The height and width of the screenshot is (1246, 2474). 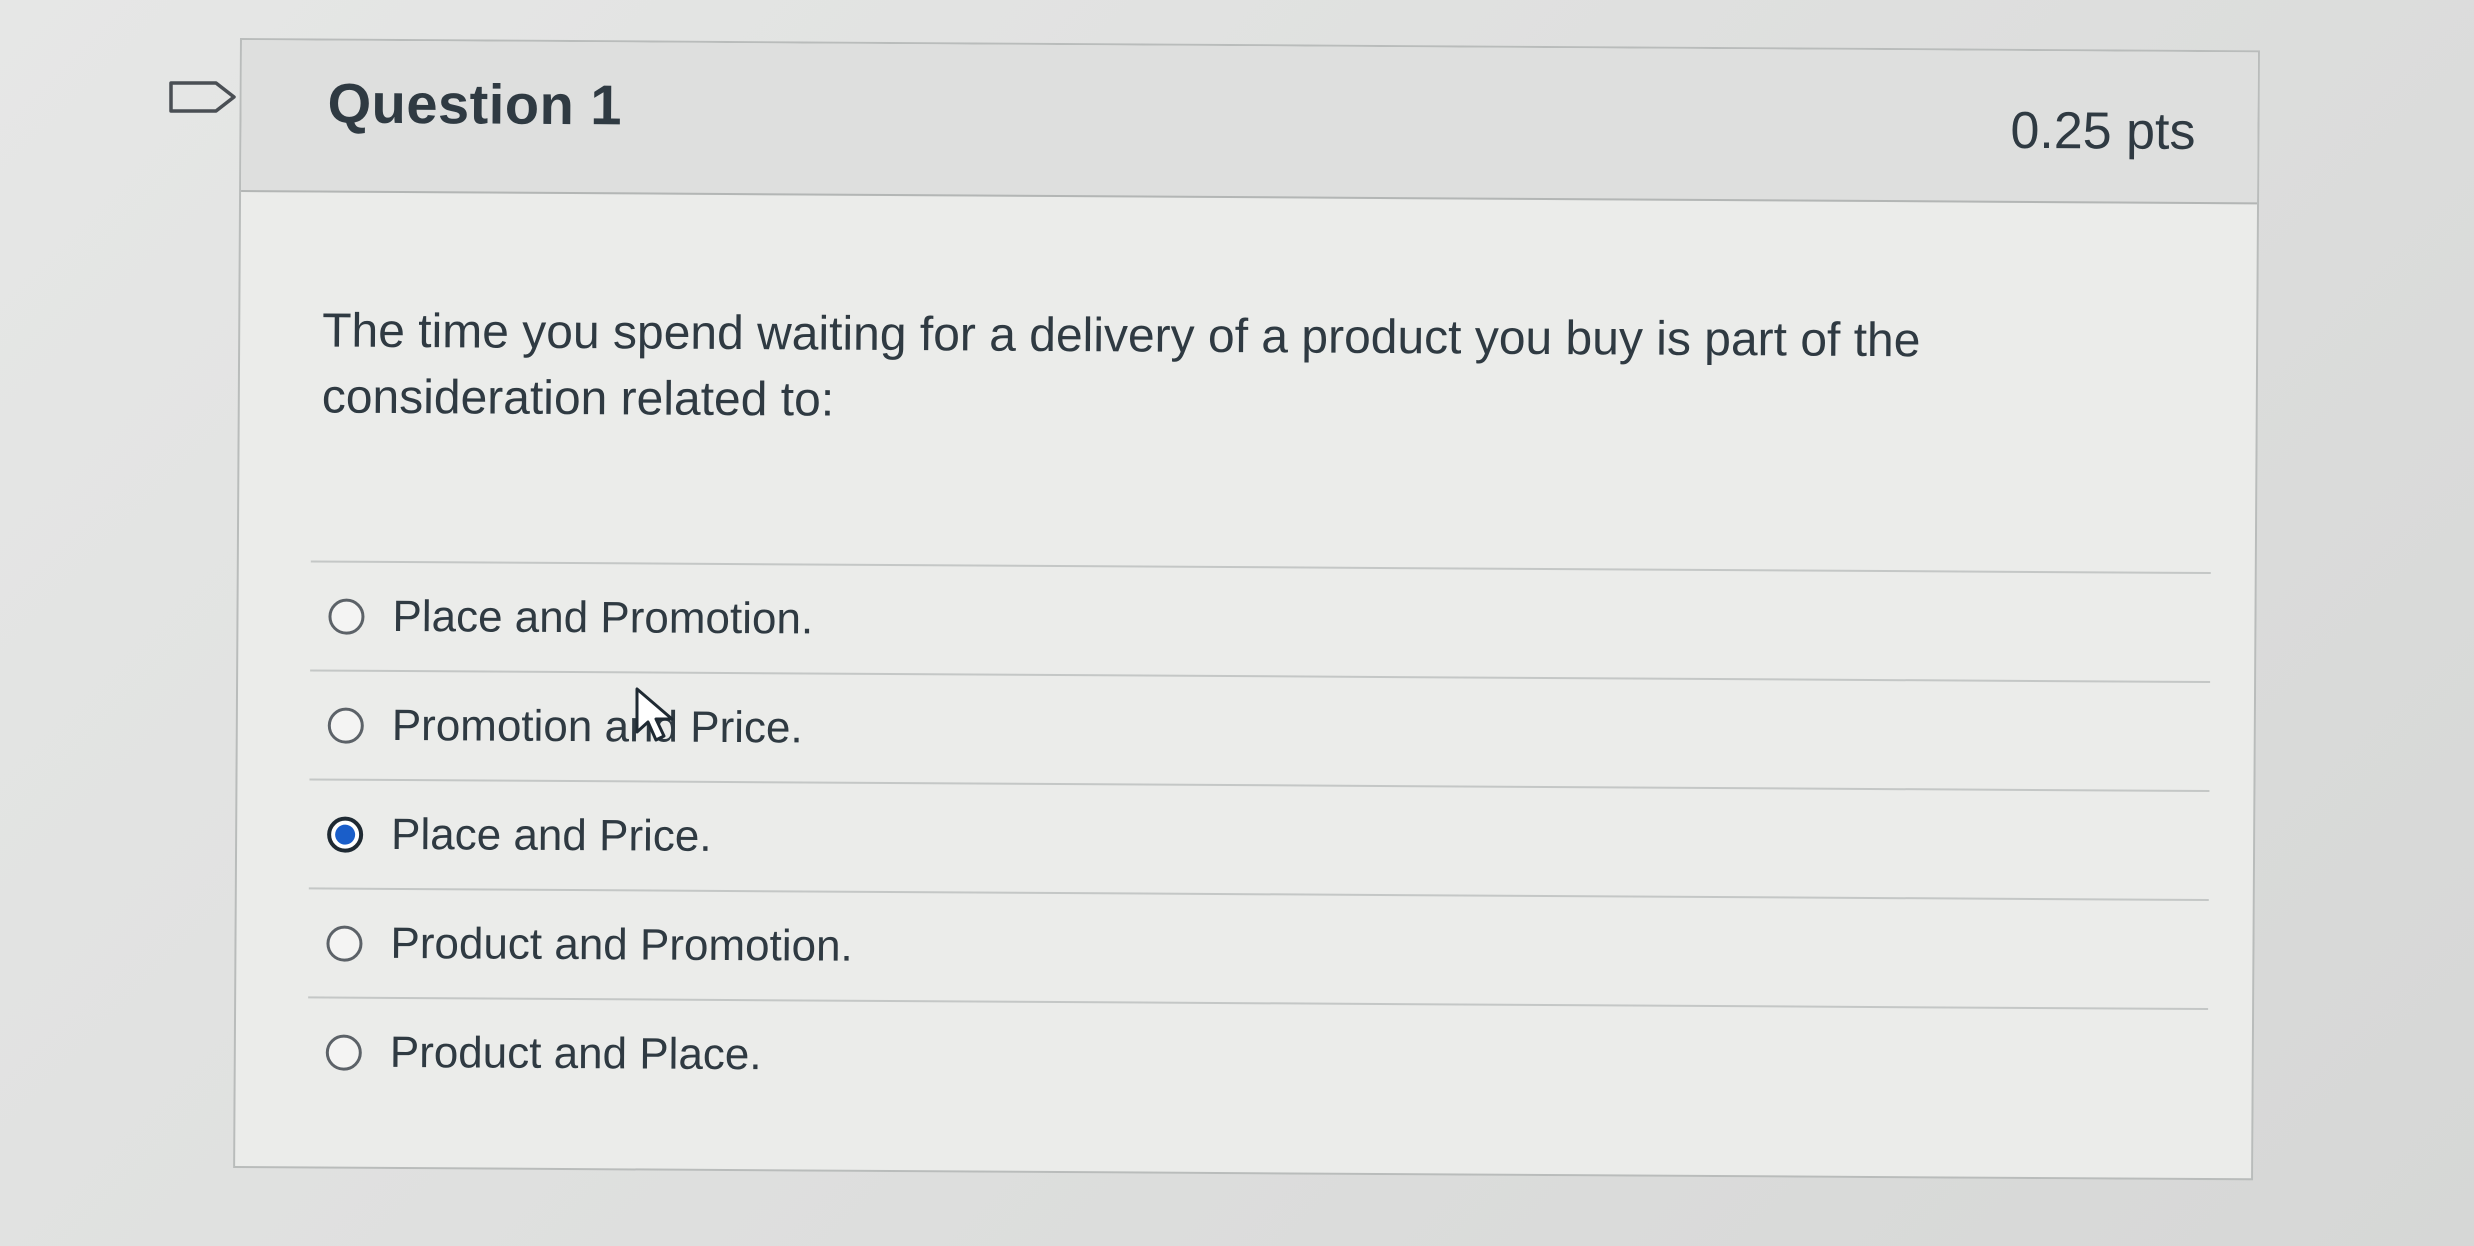 I want to click on answer-label: Place and Price., so click(x=551, y=835).